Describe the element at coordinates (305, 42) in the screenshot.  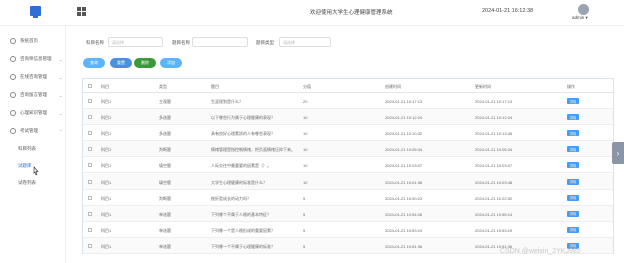
I see `type-select: 请选择` at that location.